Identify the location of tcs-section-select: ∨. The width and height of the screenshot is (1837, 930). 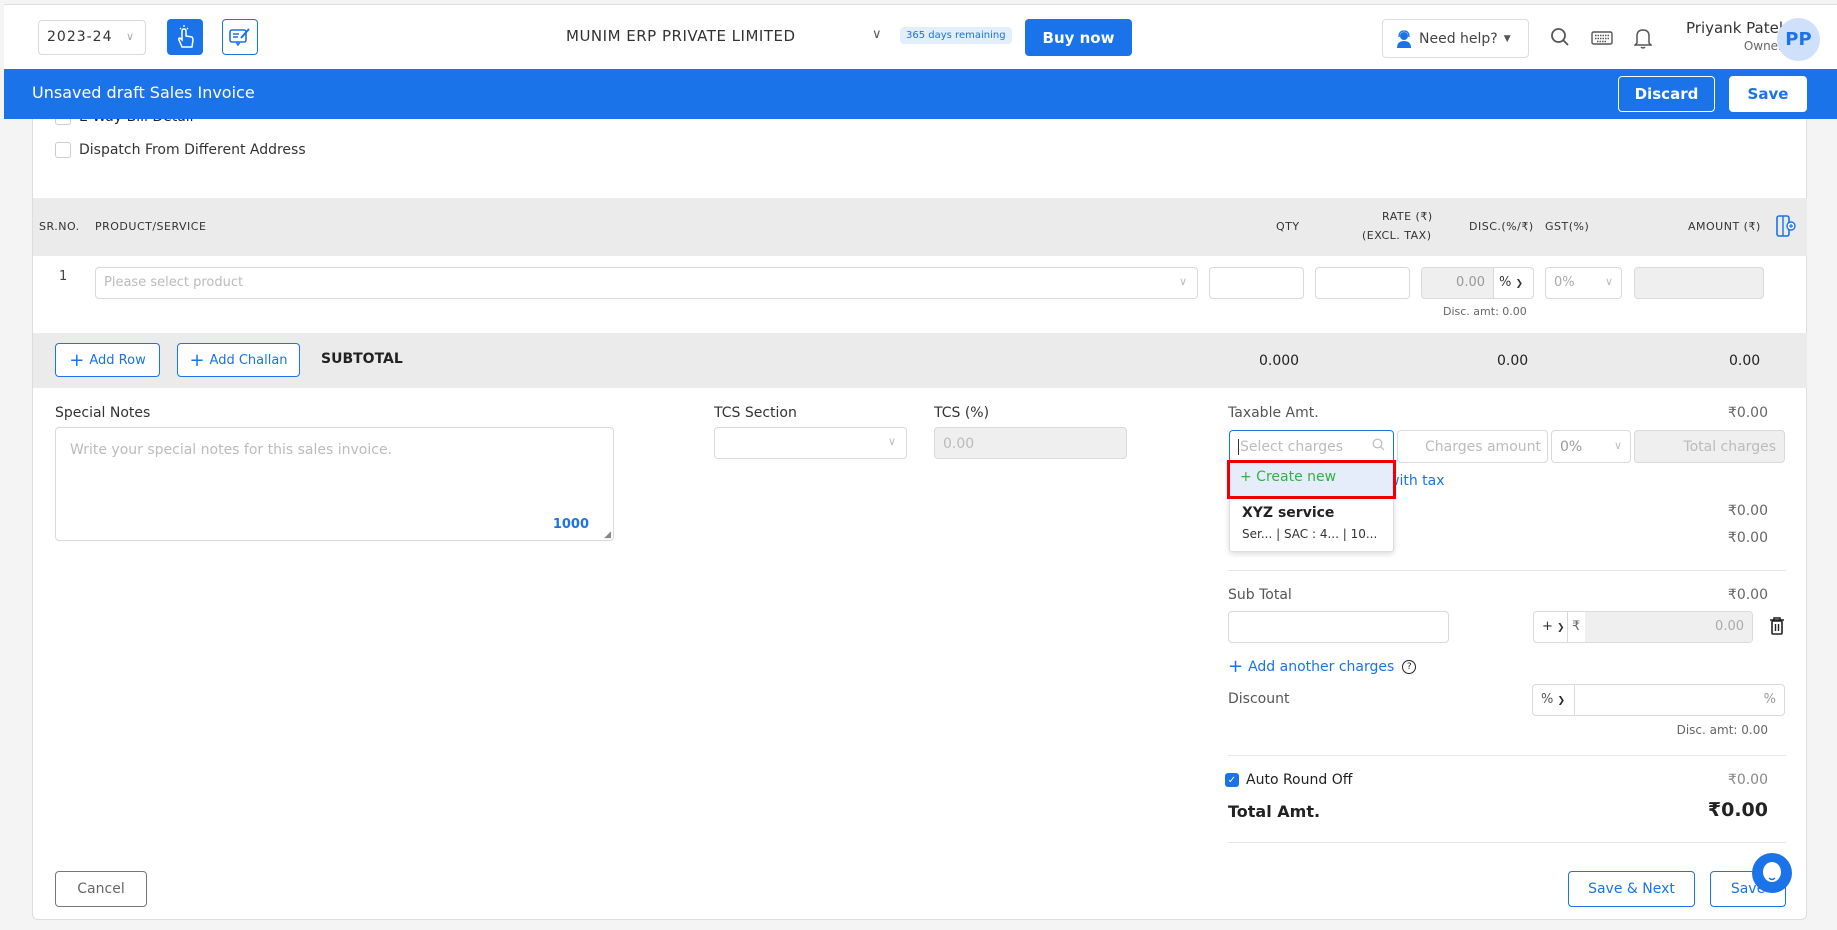
(810, 443).